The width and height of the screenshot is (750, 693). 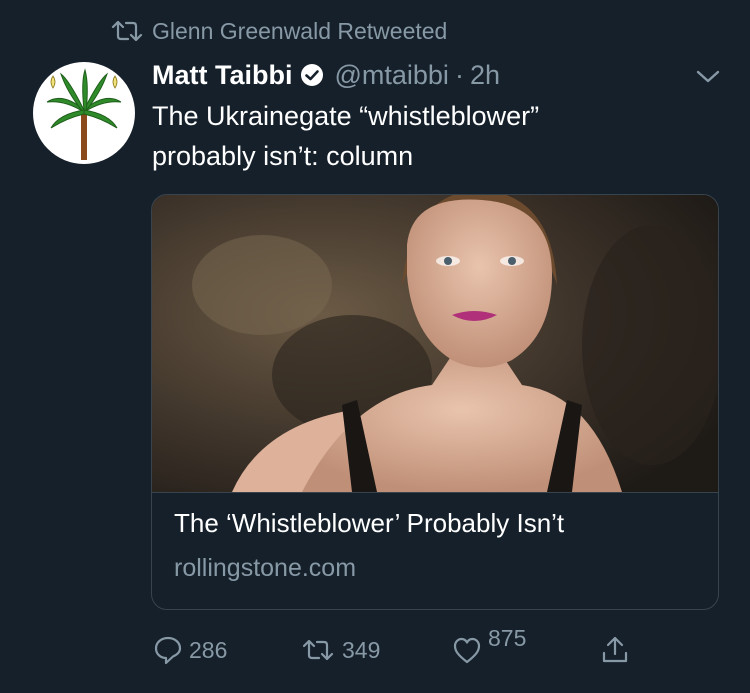 What do you see at coordinates (369, 523) in the screenshot?
I see `card-title: The ‘Whistleblower’ Probably Isn’t` at bounding box center [369, 523].